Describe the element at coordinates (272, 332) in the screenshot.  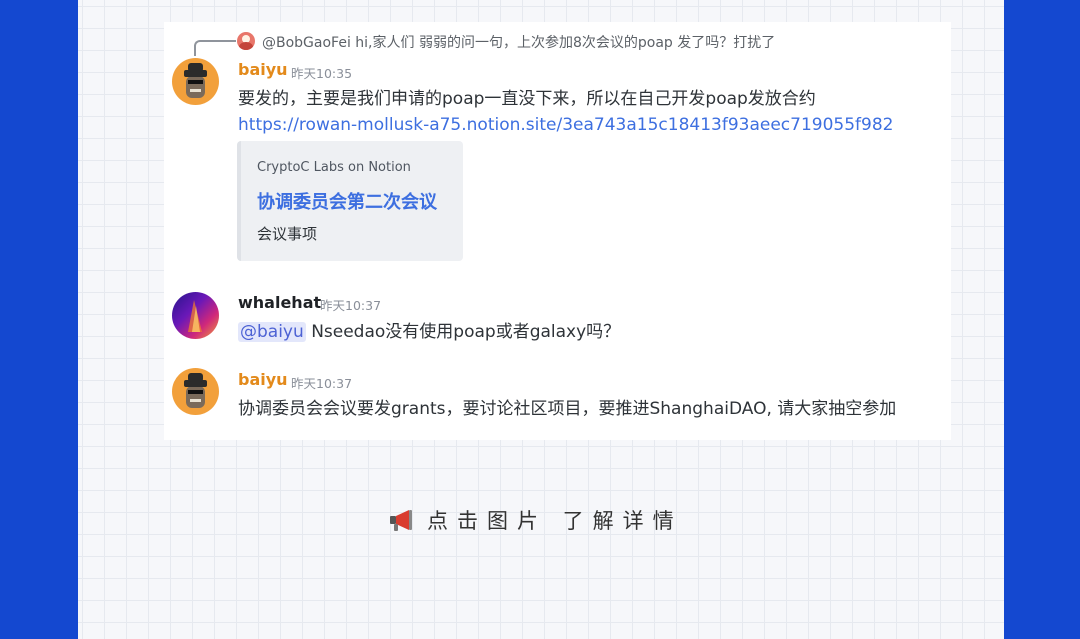
I see `mention-baiyu: @baiyu` at that location.